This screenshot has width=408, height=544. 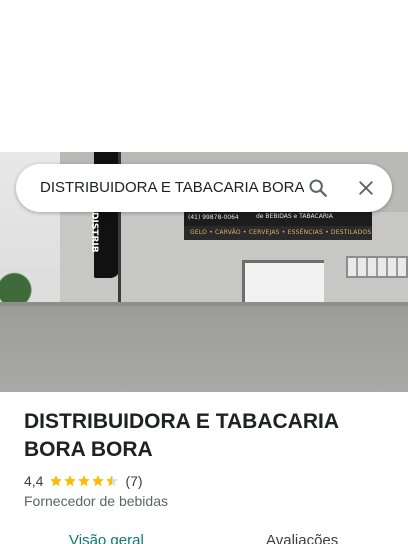 I want to click on search-box: DISTRIBUIDORA E TABACARIA BORA BORA, so click(x=204, y=188).